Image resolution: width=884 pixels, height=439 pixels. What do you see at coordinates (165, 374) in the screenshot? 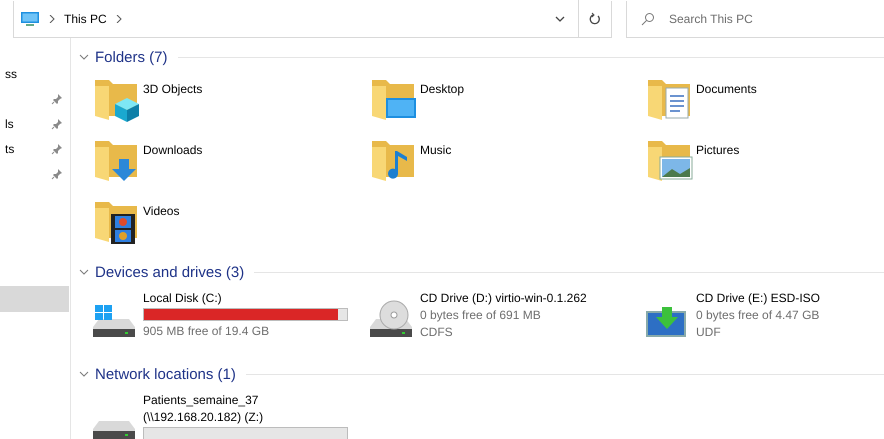
I see `group-heading: Network locations (1)` at bounding box center [165, 374].